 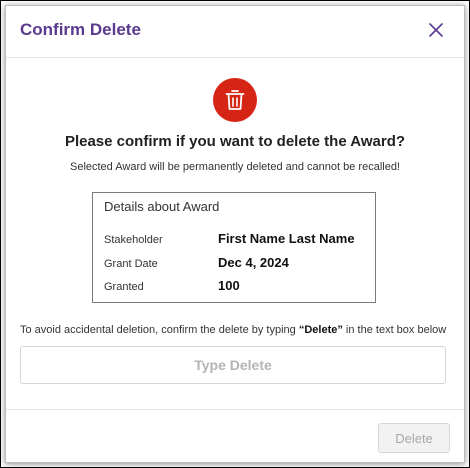 What do you see at coordinates (394, 330) in the screenshot?
I see `instruction-suffix: in the text box below` at bounding box center [394, 330].